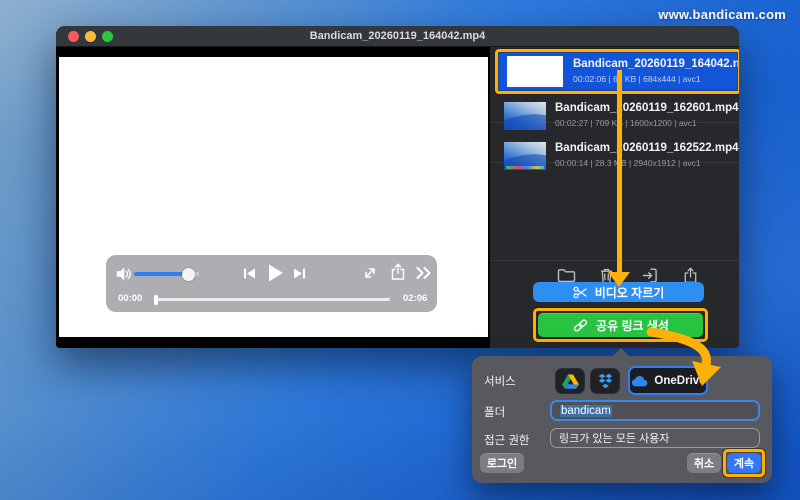  I want to click on google-drive-icon, so click(570, 381).